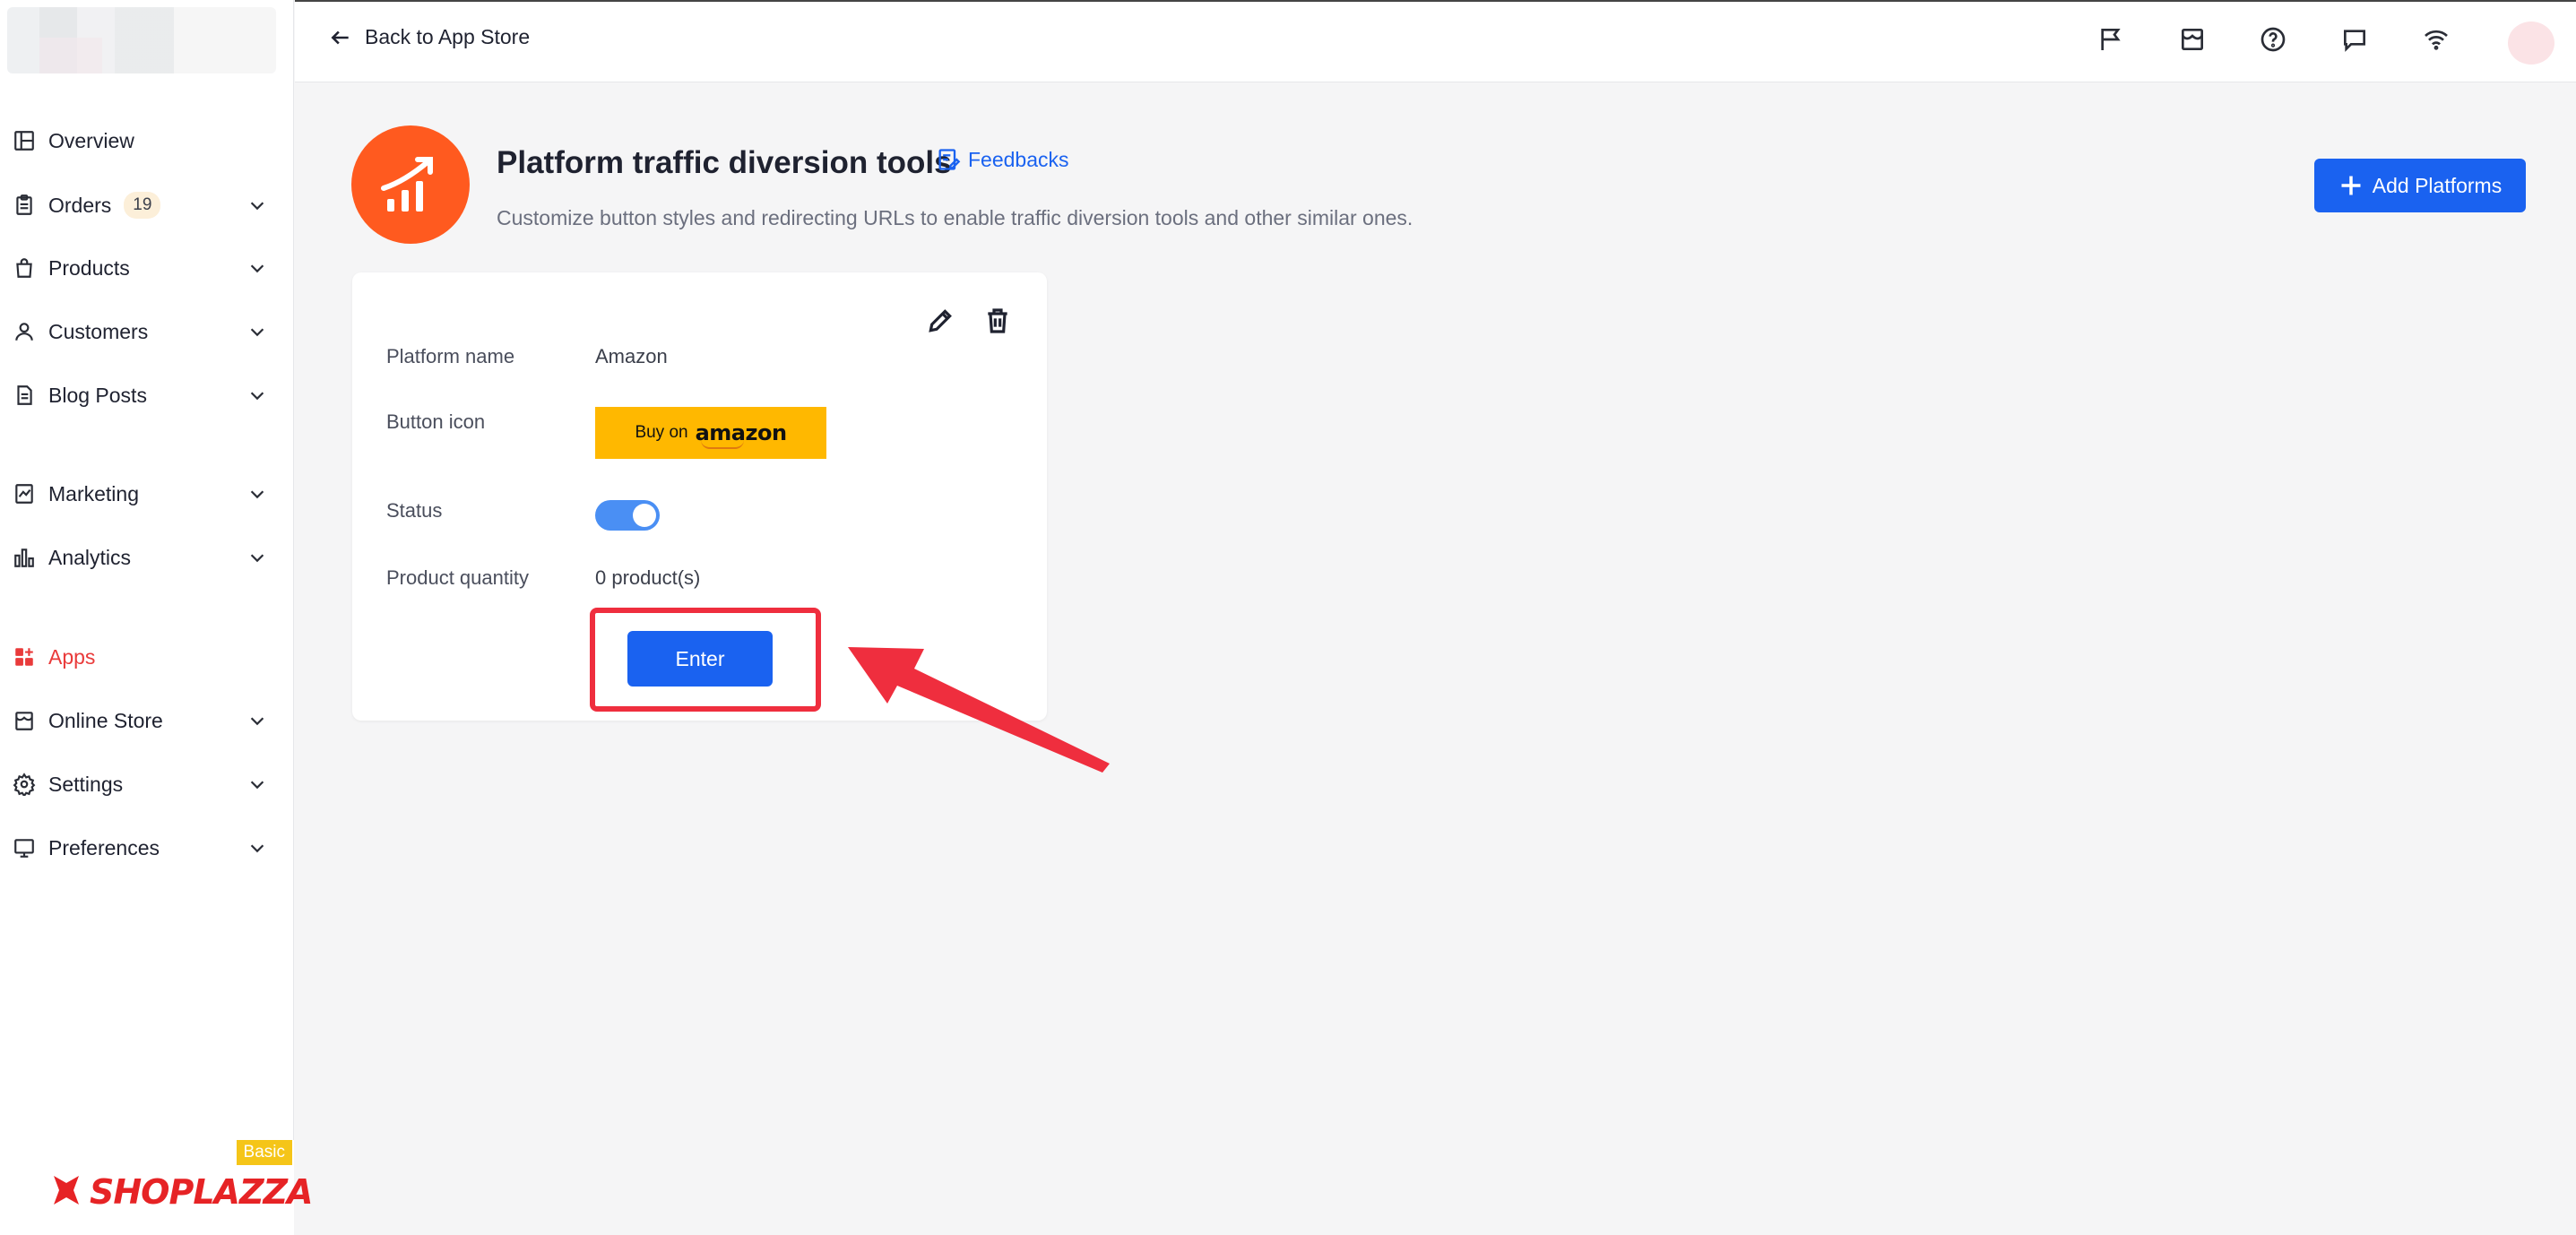 The height and width of the screenshot is (1235, 2576). What do you see at coordinates (2192, 39) in the screenshot?
I see `store-icon` at bounding box center [2192, 39].